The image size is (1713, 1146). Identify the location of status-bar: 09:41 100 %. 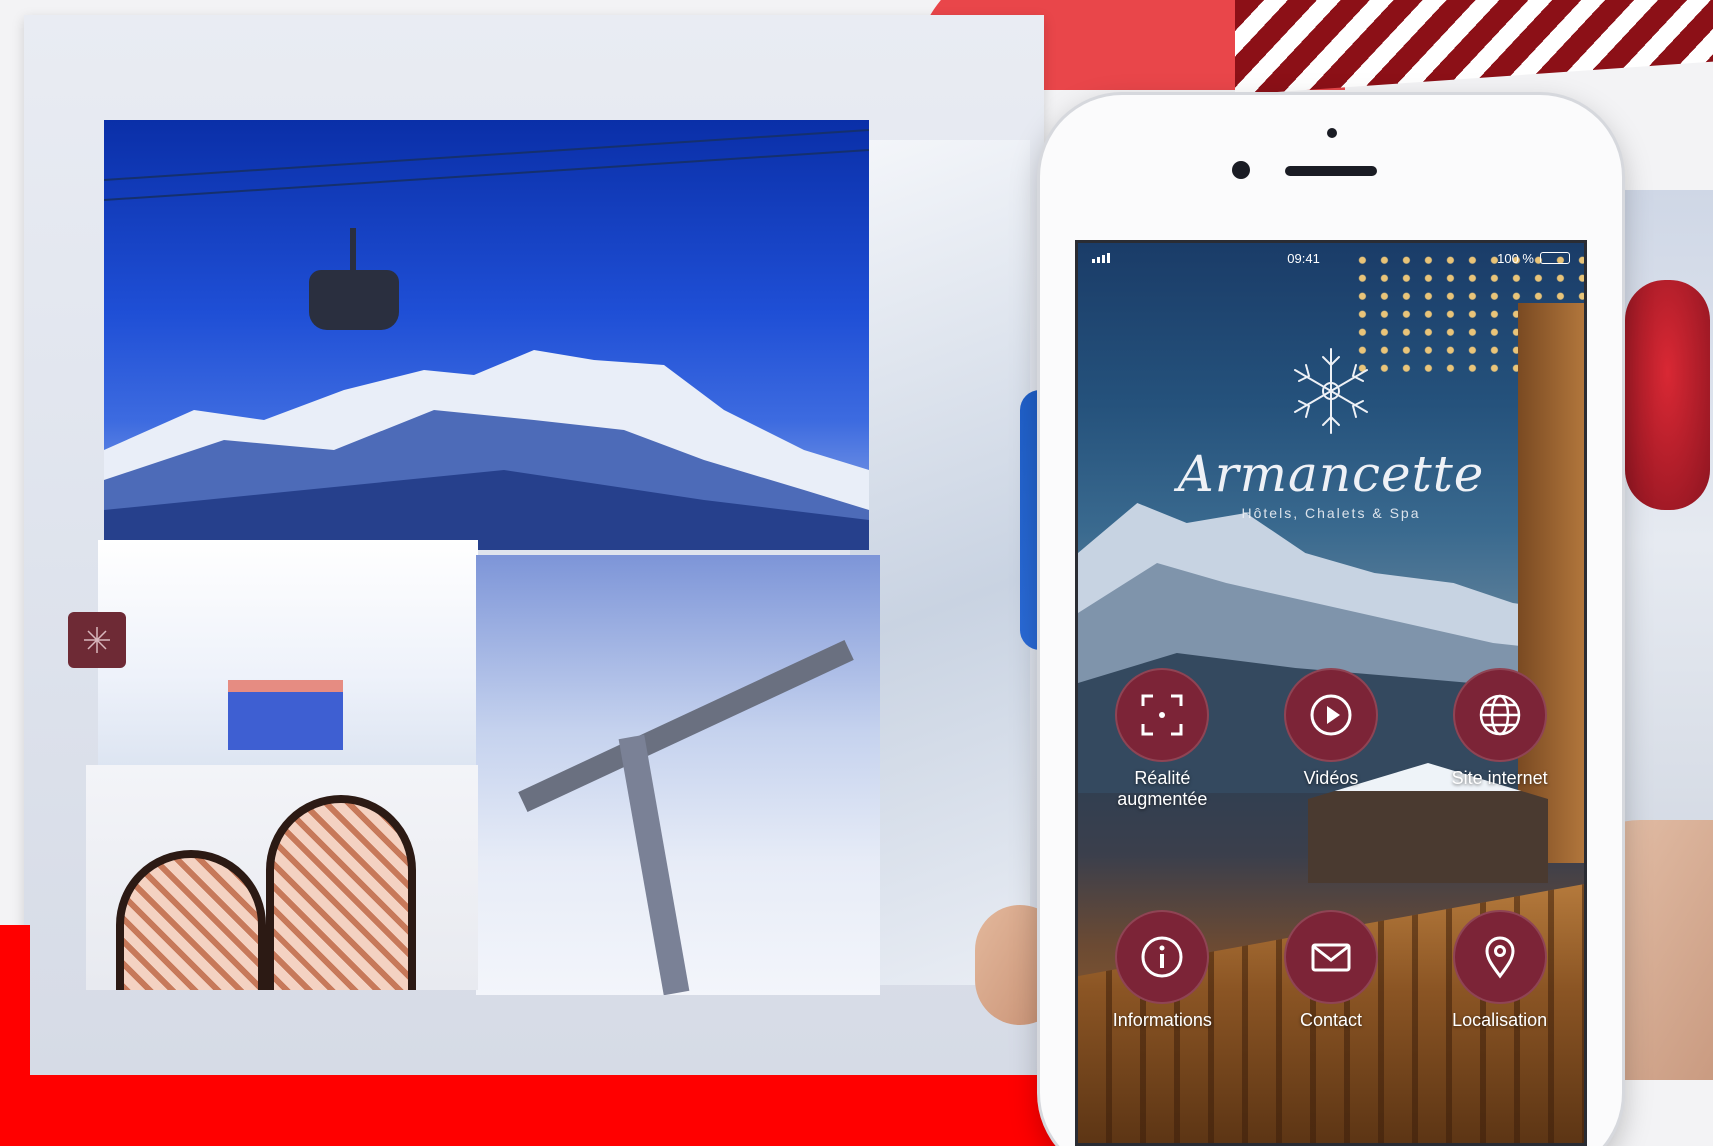
(1331, 258).